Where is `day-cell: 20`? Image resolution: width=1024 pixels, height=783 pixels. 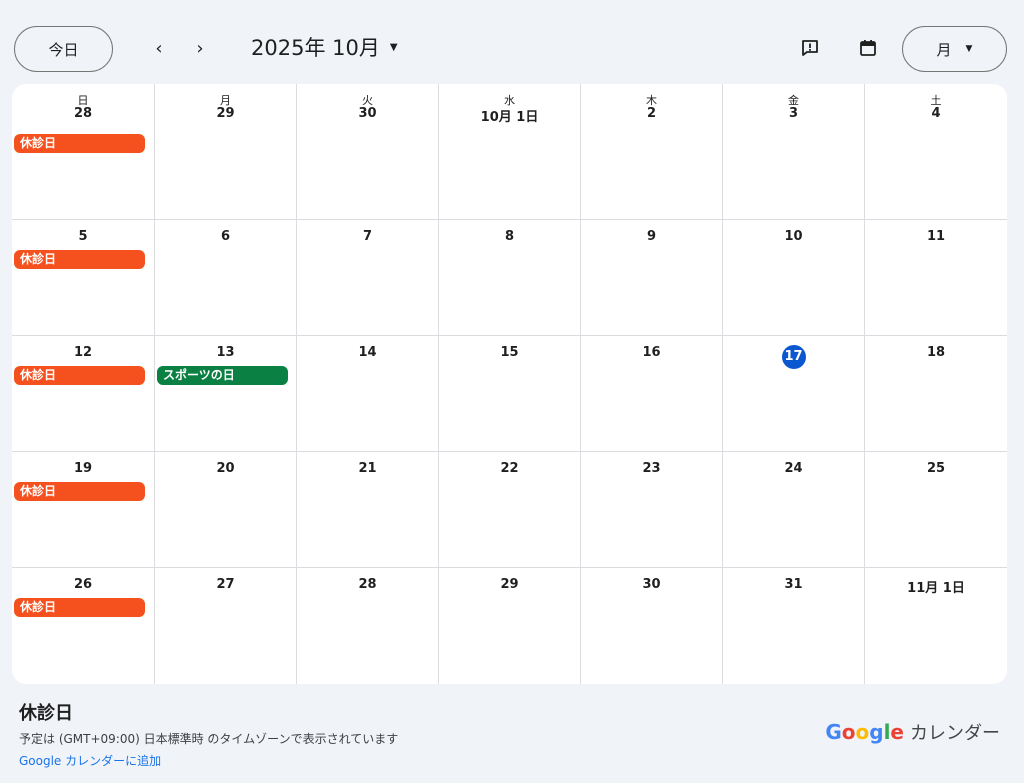 day-cell: 20 is located at coordinates (225, 510).